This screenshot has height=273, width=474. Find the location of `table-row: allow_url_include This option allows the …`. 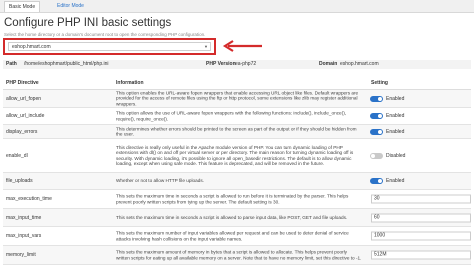

table-row: allow_url_include This option allows the … is located at coordinates (237, 116).